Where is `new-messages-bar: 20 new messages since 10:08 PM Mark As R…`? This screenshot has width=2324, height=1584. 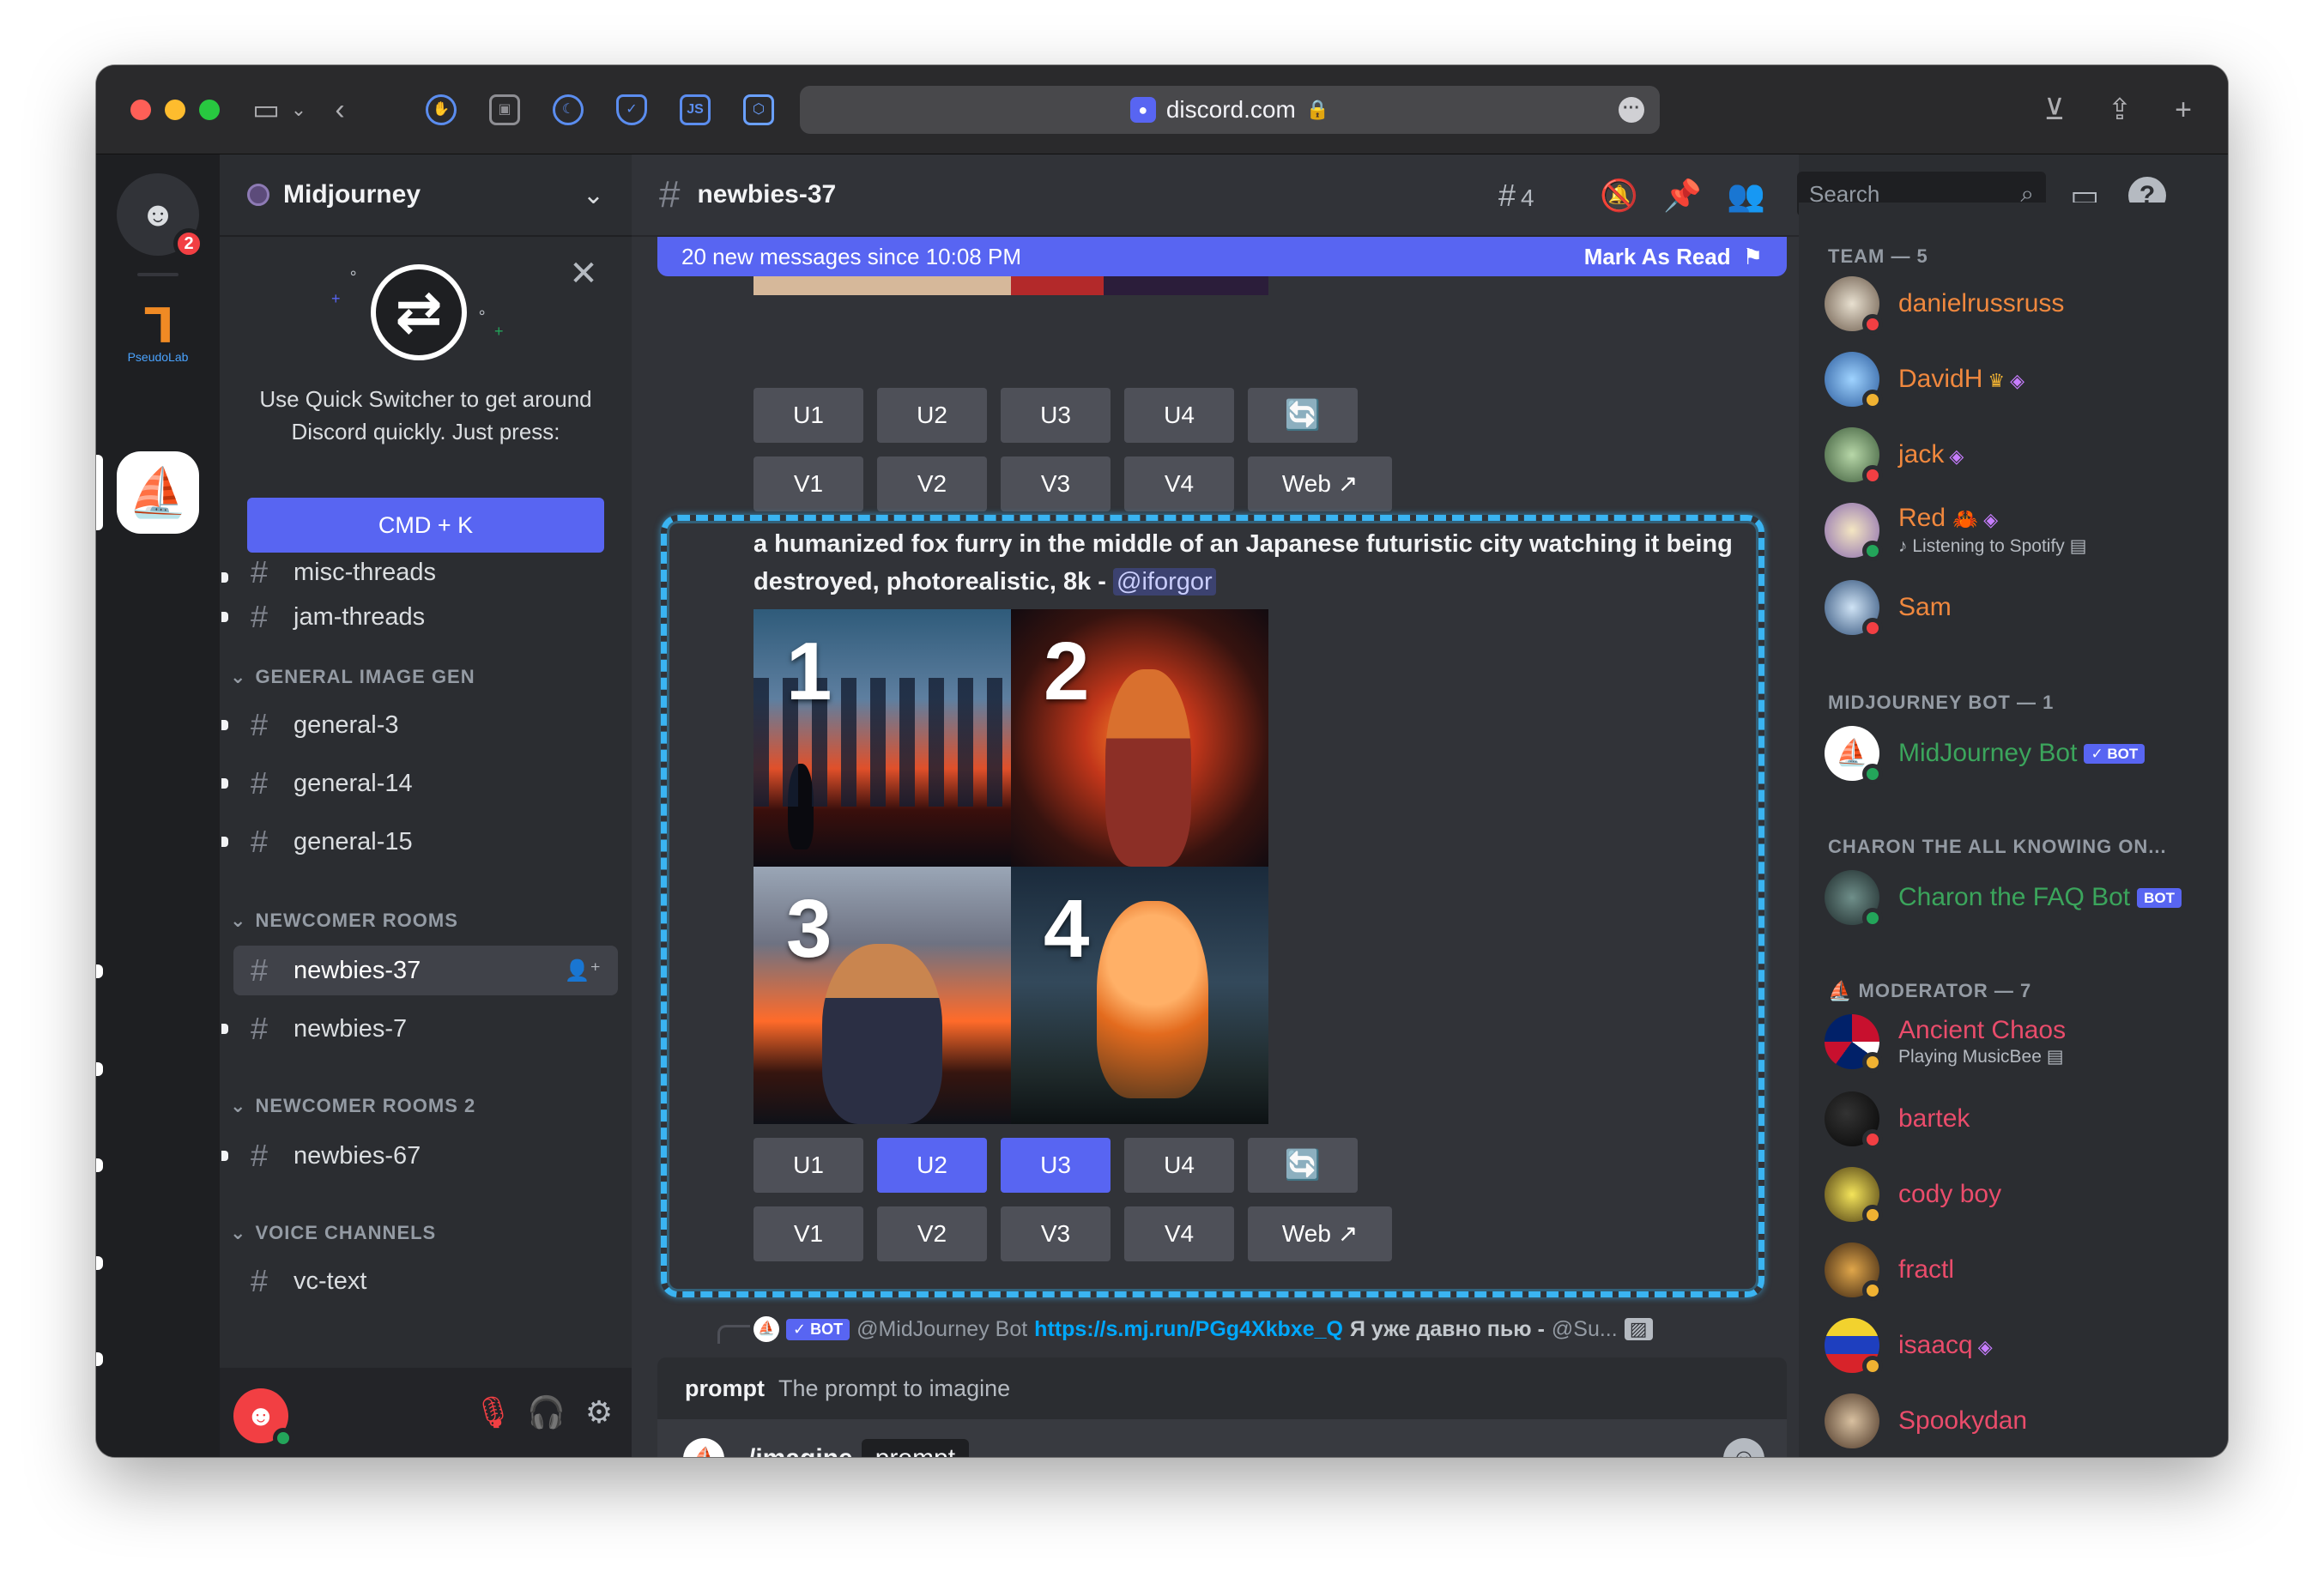 new-messages-bar: 20 new messages since 10:08 PM Mark As R… is located at coordinates (1222, 256).